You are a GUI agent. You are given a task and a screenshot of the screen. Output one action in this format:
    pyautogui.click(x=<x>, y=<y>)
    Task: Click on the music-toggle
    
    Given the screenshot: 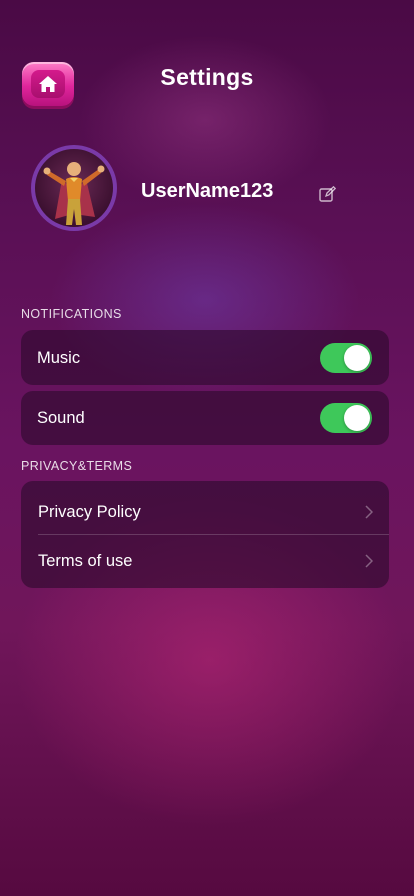 What is the action you would take?
    pyautogui.click(x=346, y=358)
    